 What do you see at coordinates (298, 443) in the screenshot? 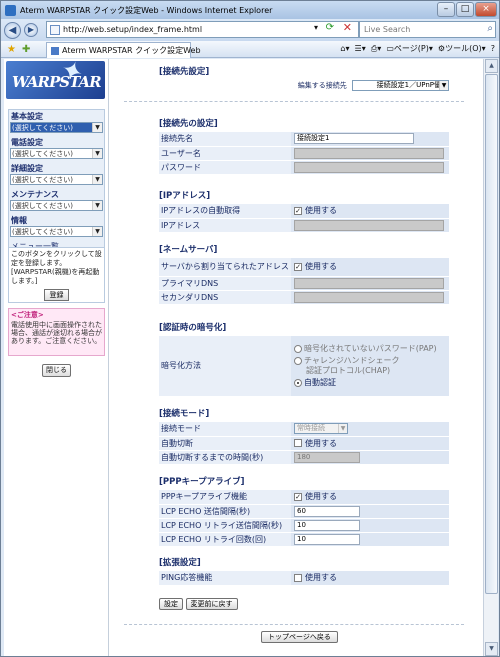
I see `auto-disconnect-checkbox` at bounding box center [298, 443].